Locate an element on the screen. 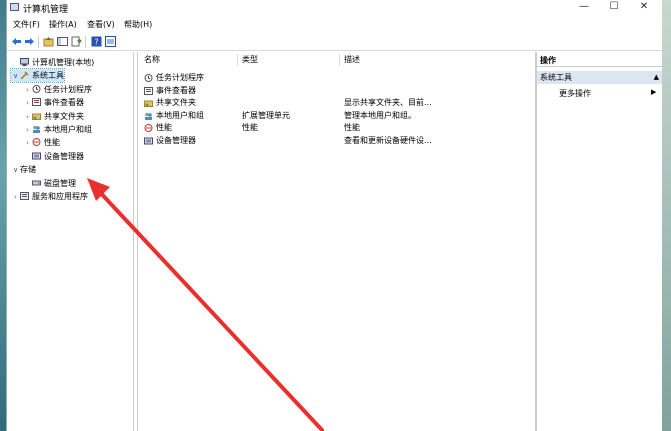 Image resolution: width=671 pixels, height=431 pixels. cell-desc: 管理本地用户和组。 is located at coordinates (380, 115).